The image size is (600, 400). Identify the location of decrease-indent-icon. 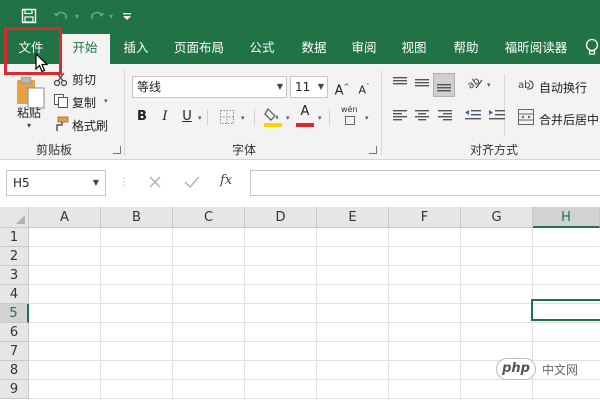
(473, 115).